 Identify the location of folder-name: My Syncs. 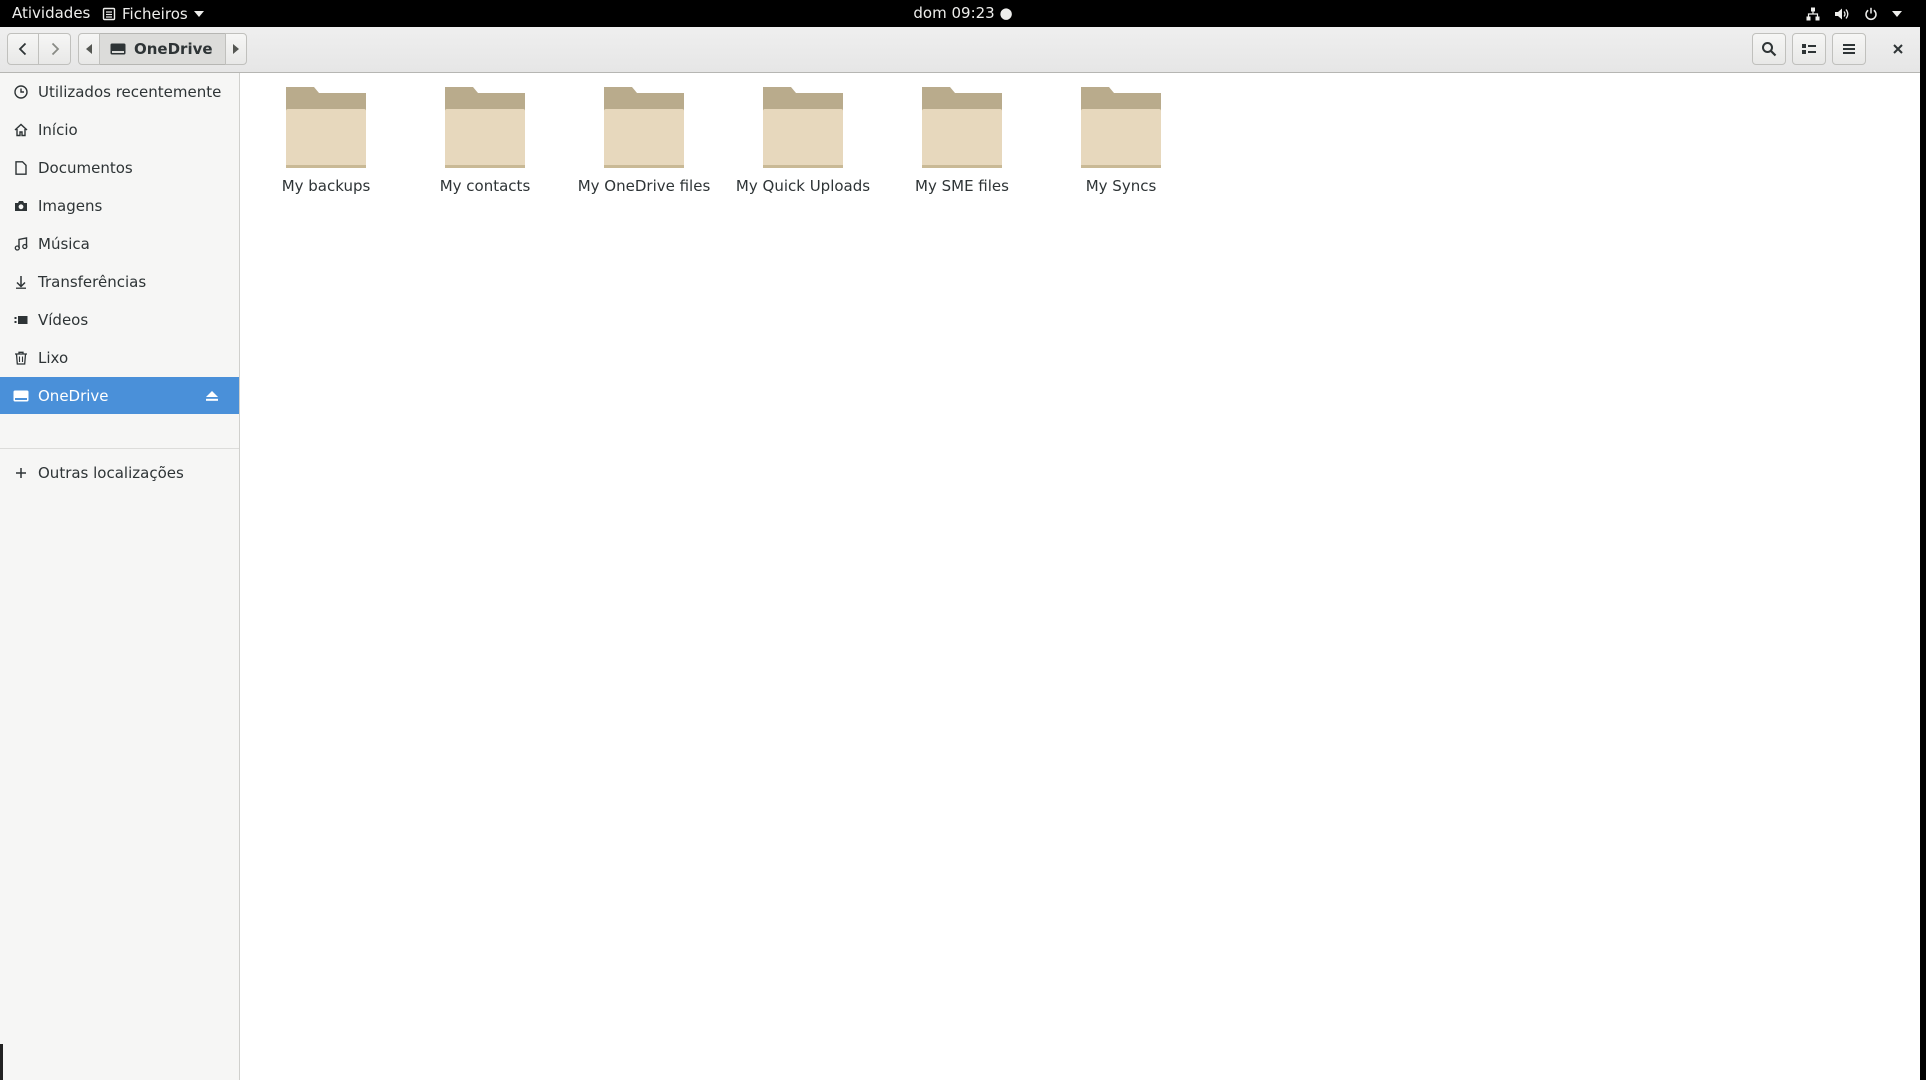
(1121, 186).